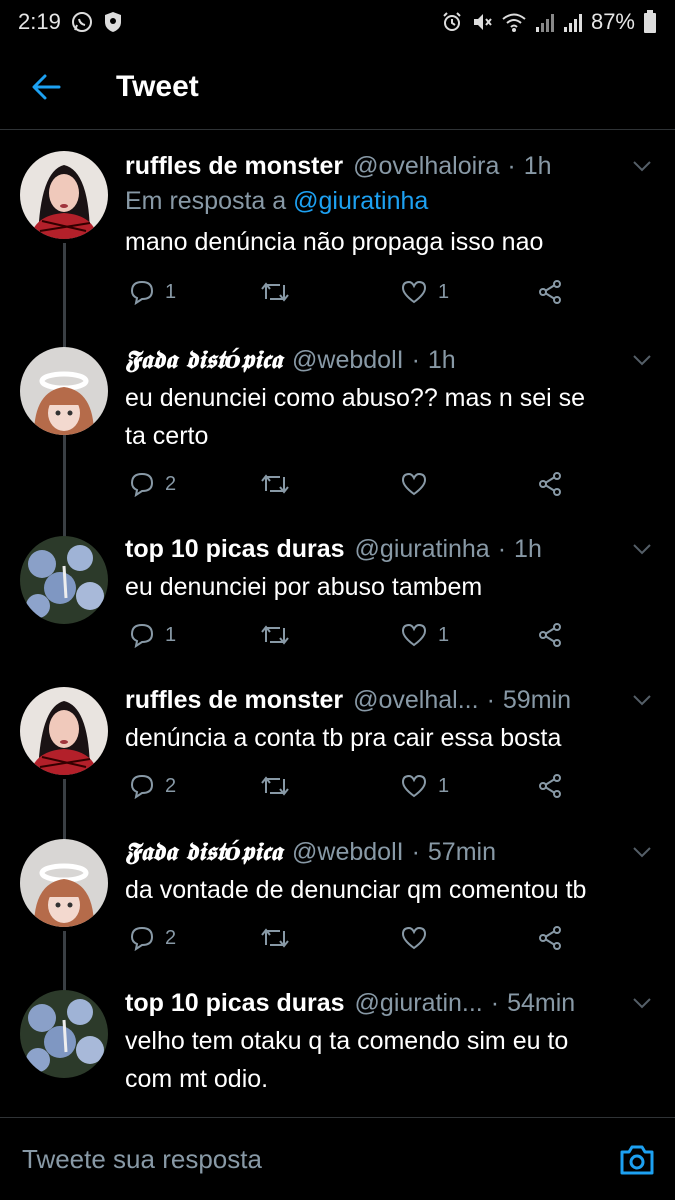 The image size is (675, 1200). I want to click on tweet-text-line: com mt odio., so click(197, 1079).